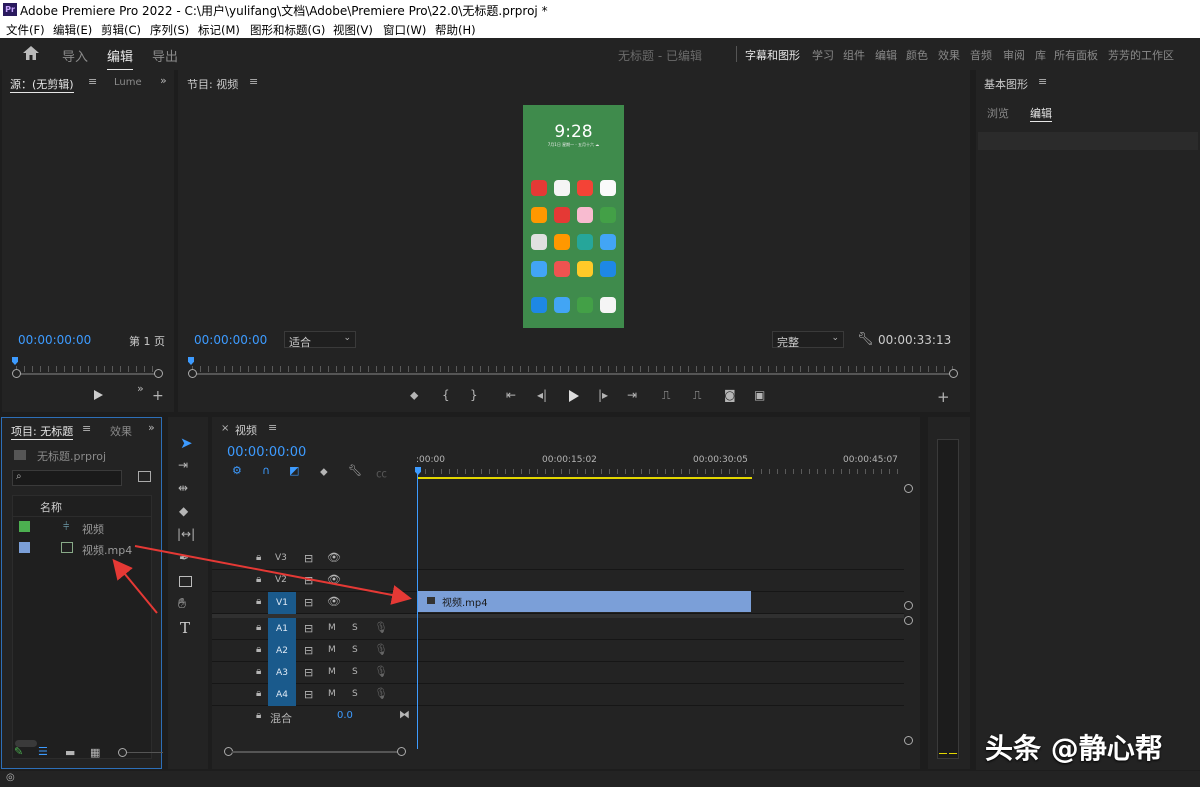  What do you see at coordinates (273, 575) in the screenshot?
I see `arrow-to-clip` at bounding box center [273, 575].